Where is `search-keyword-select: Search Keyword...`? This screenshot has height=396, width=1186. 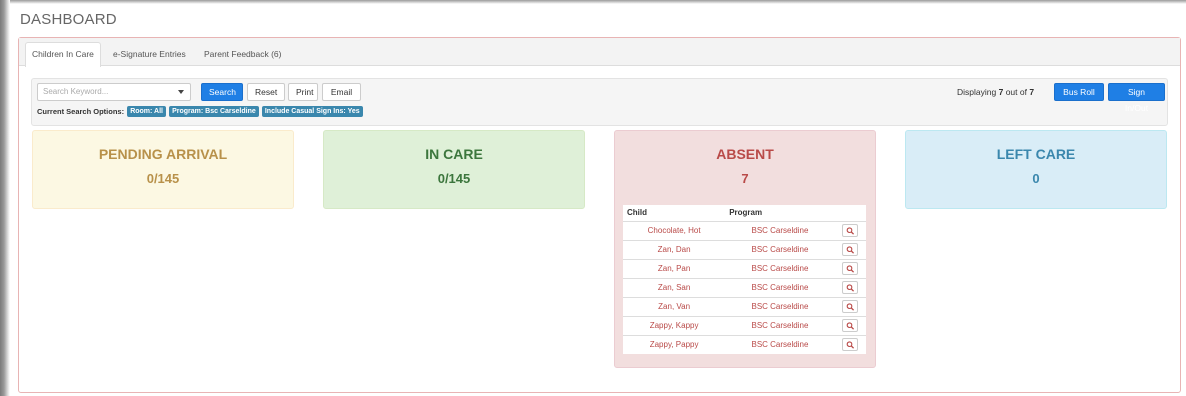
search-keyword-select: Search Keyword... is located at coordinates (114, 92).